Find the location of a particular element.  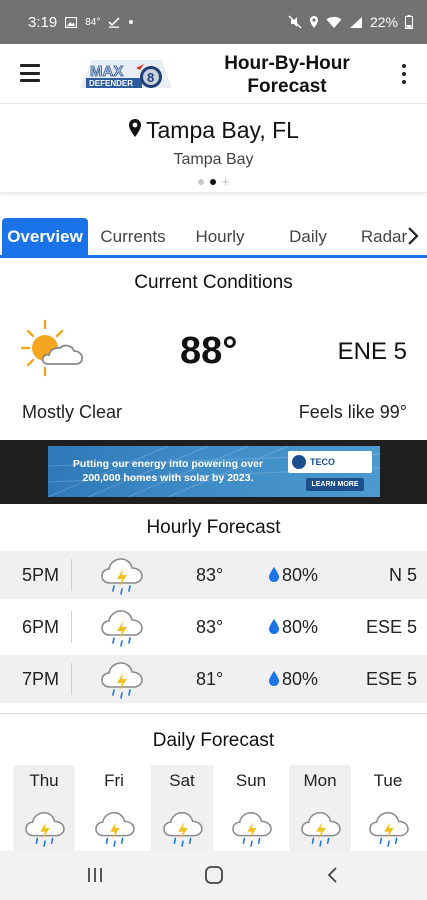

ad-learn-more-button: LEARN MORE is located at coordinates (335, 484).